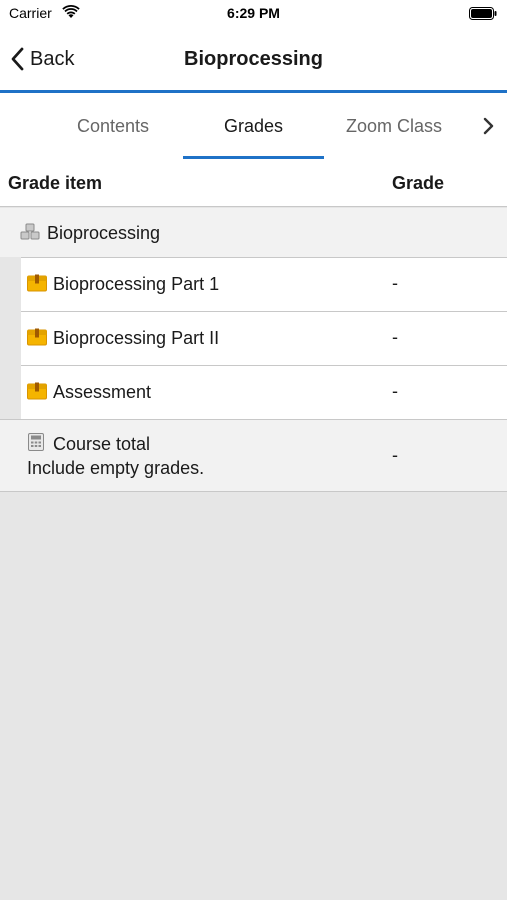 The image size is (507, 900). Describe the element at coordinates (418, 183) in the screenshot. I see `header-grade: Grade` at that location.